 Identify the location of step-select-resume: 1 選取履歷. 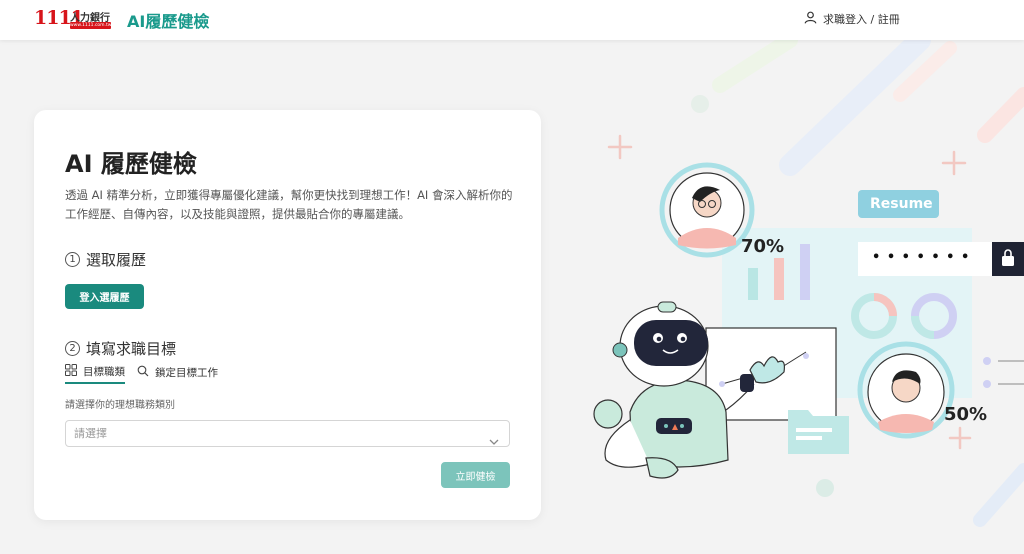
(105, 259).